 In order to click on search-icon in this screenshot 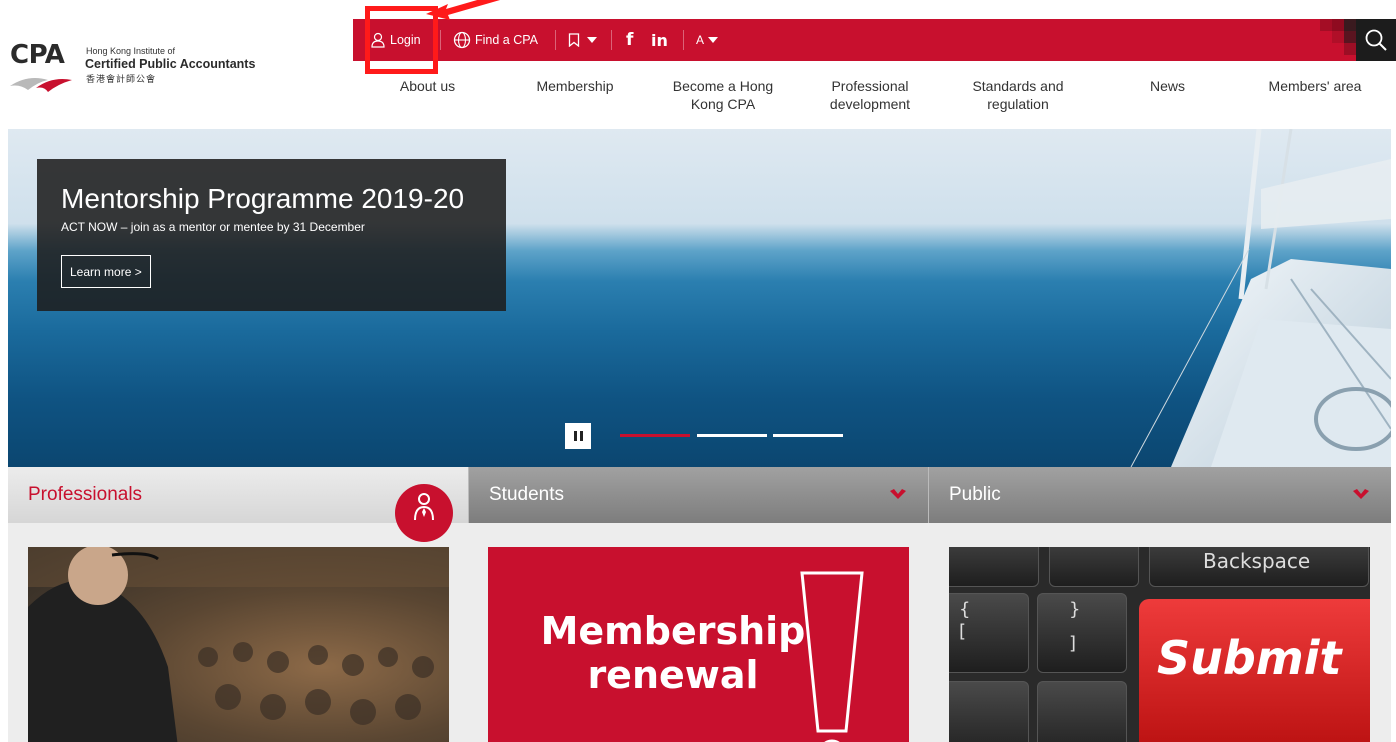, I will do `click(1376, 40)`.